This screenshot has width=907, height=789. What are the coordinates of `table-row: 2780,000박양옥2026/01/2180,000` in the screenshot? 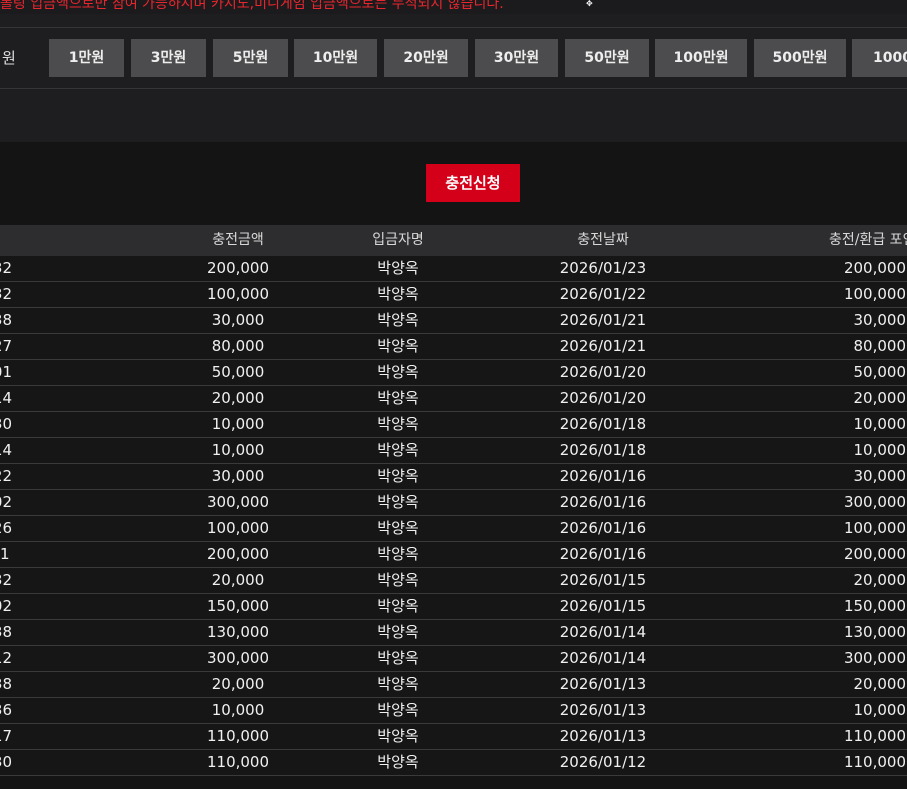 It's located at (453, 347).